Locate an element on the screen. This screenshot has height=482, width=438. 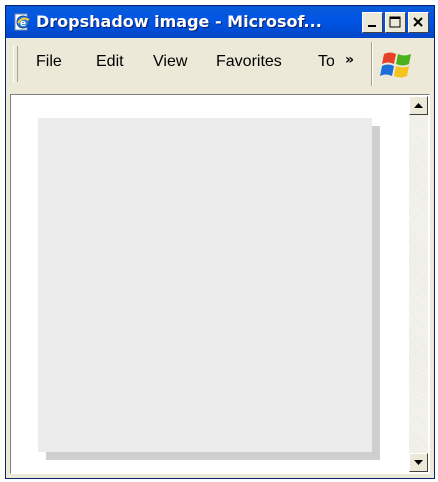
menu-edit: Edit is located at coordinates (110, 62).